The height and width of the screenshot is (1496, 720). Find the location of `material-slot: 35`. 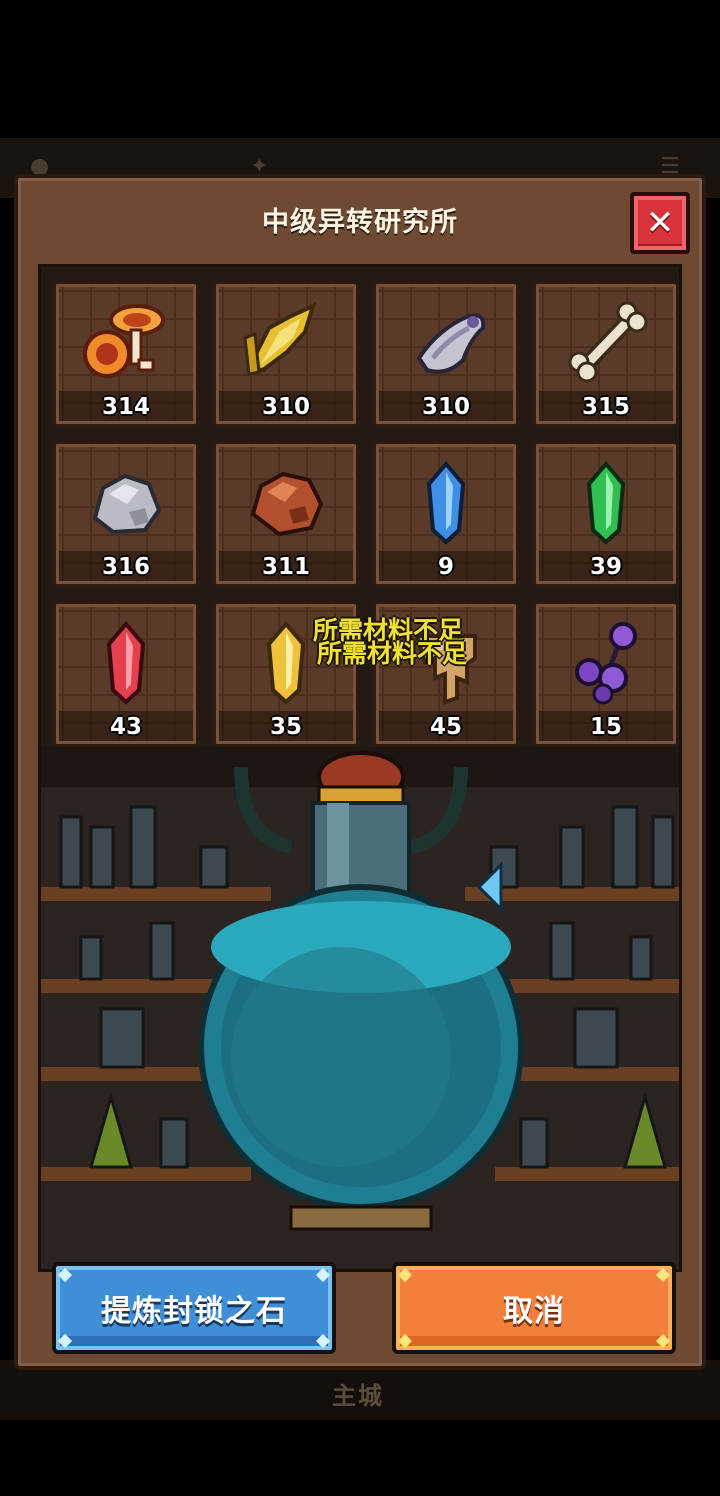

material-slot: 35 is located at coordinates (286, 674).